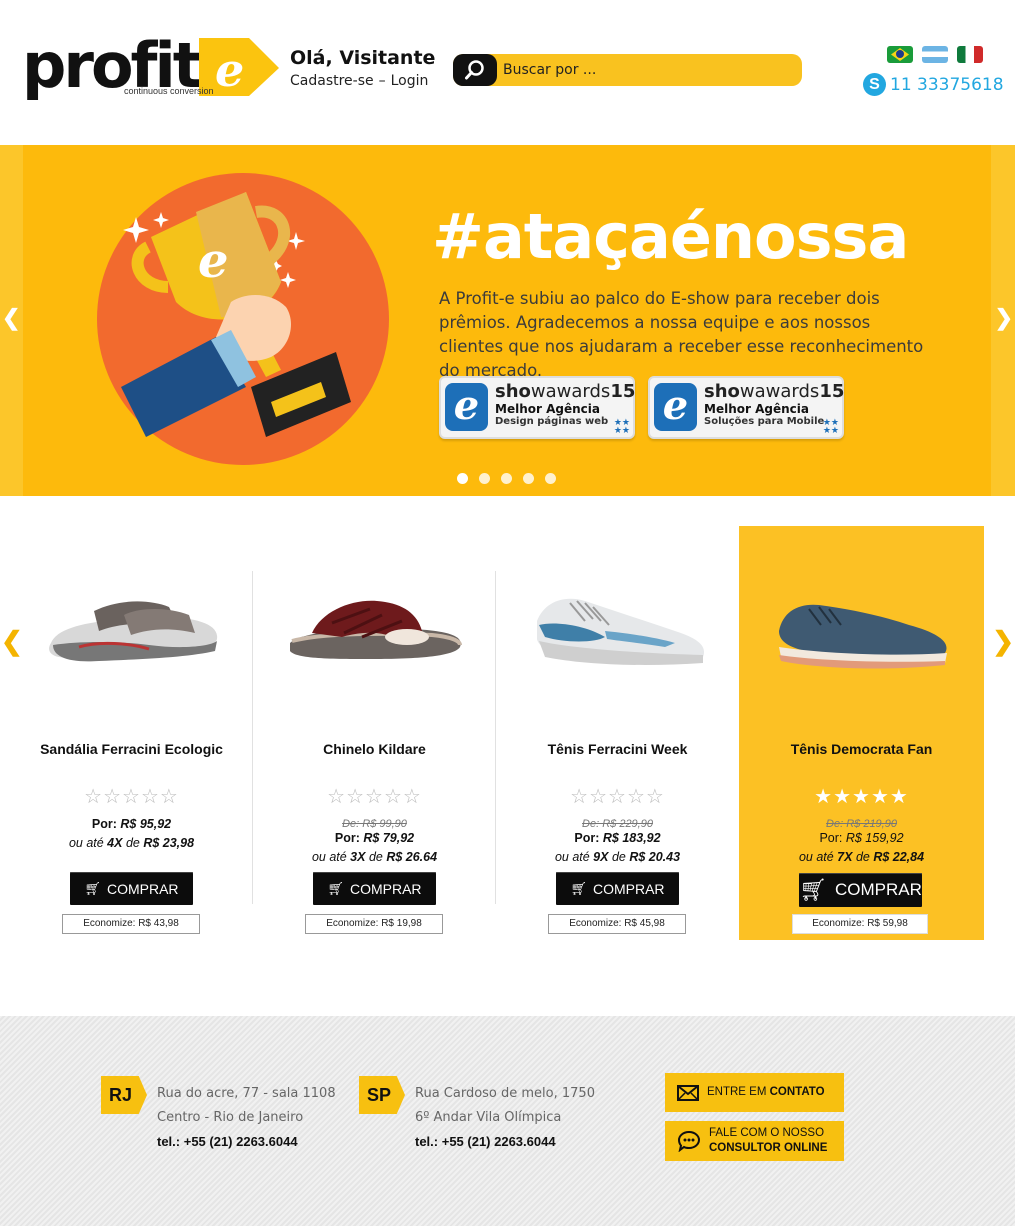 This screenshot has height=1226, width=1015. Describe the element at coordinates (1004, 318) in the screenshot. I see `hero-next-arrow-icon: ❯` at that location.